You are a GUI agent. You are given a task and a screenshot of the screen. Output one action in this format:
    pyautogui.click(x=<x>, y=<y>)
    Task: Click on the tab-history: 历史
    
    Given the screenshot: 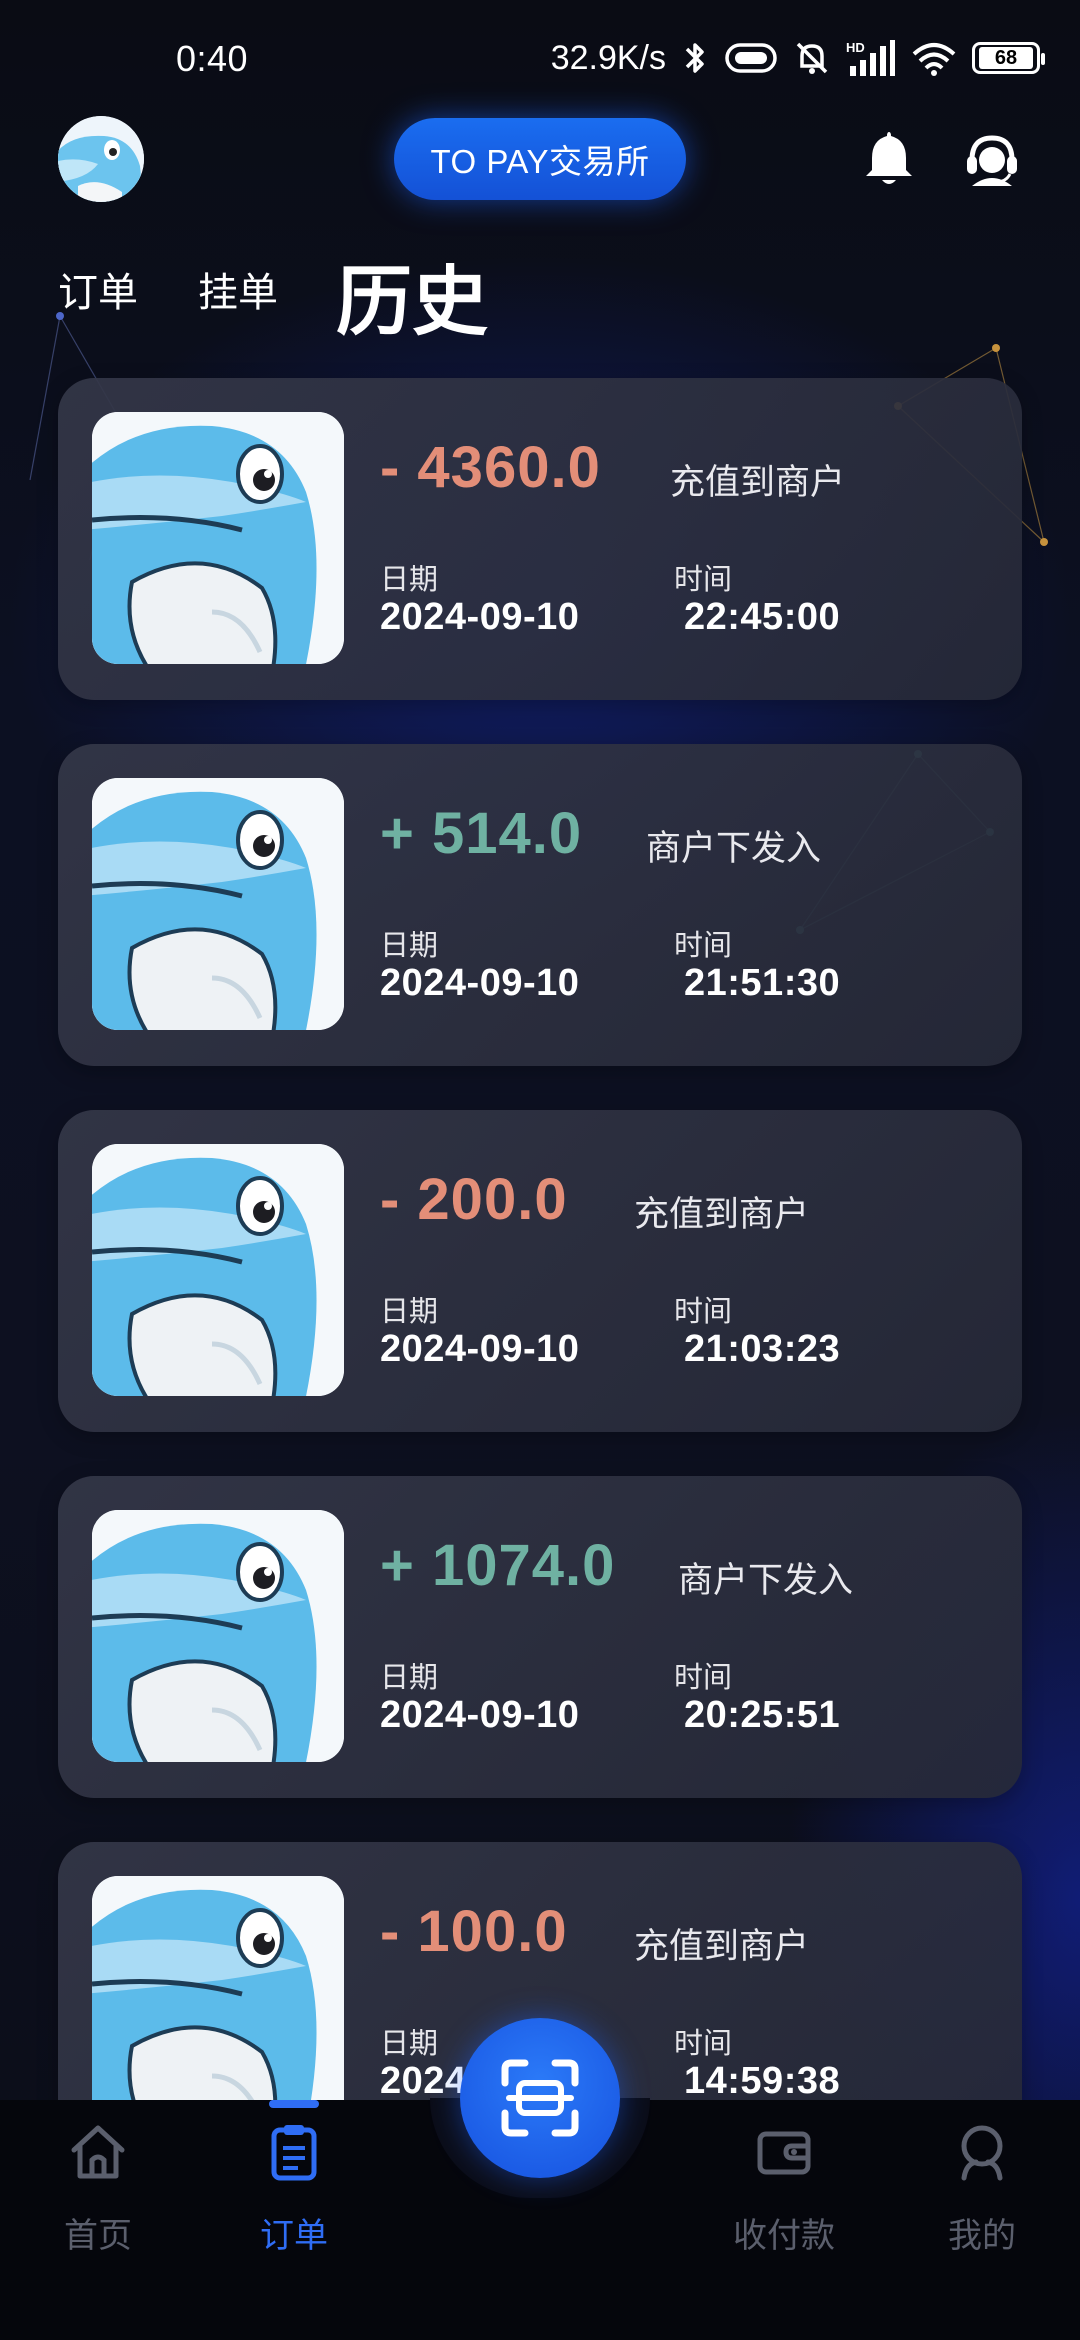 What is the action you would take?
    pyautogui.click(x=412, y=295)
    